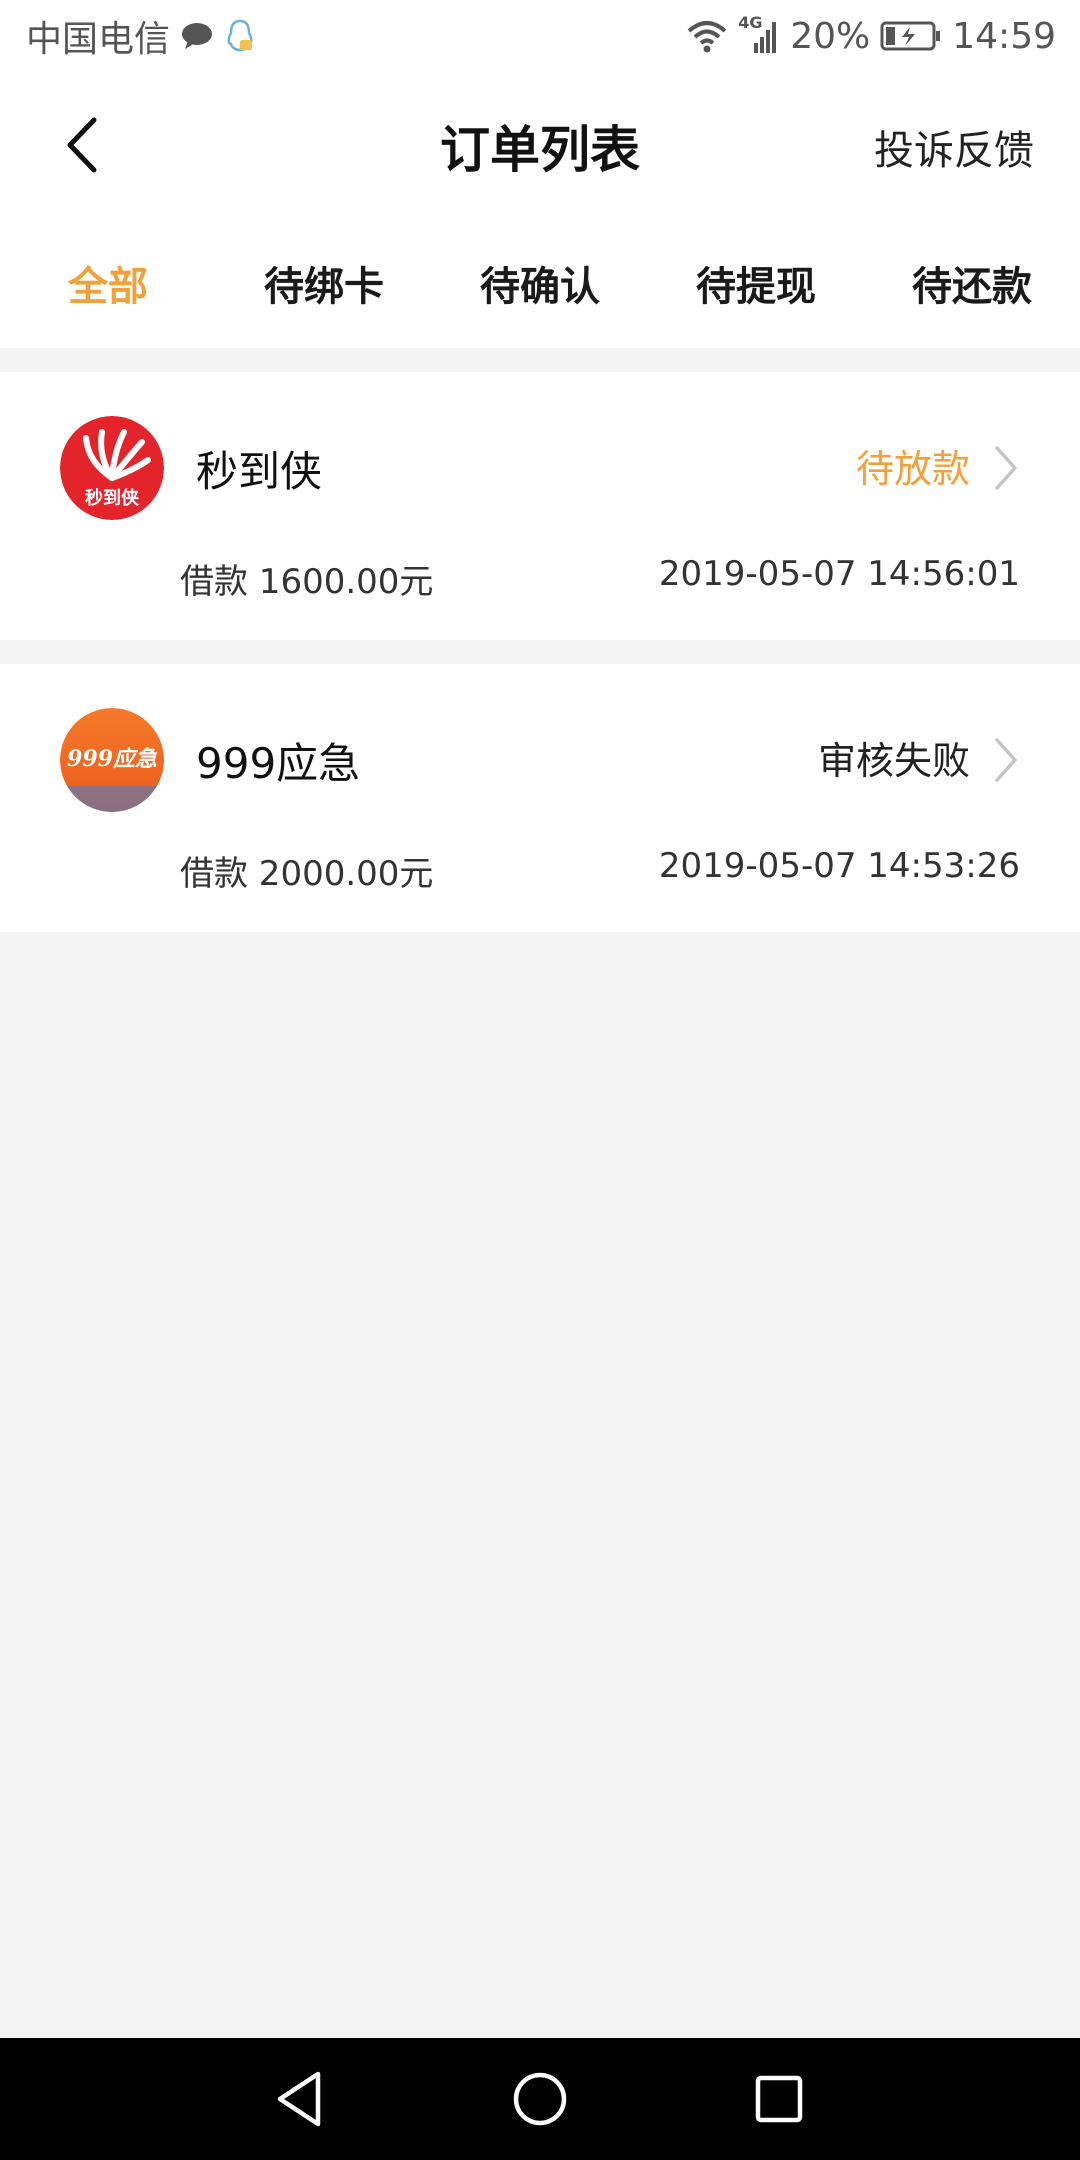 The width and height of the screenshot is (1080, 2160). Describe the element at coordinates (98, 39) in the screenshot. I see `carrier-label: 中国电信` at that location.